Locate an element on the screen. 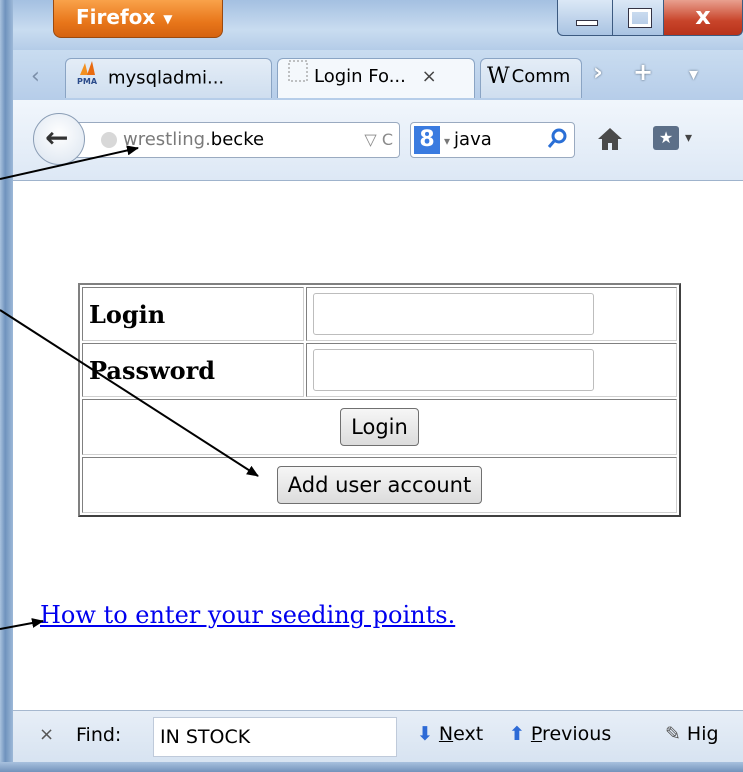 The width and height of the screenshot is (743, 772). wikipedia-icon: W is located at coordinates (498, 76).